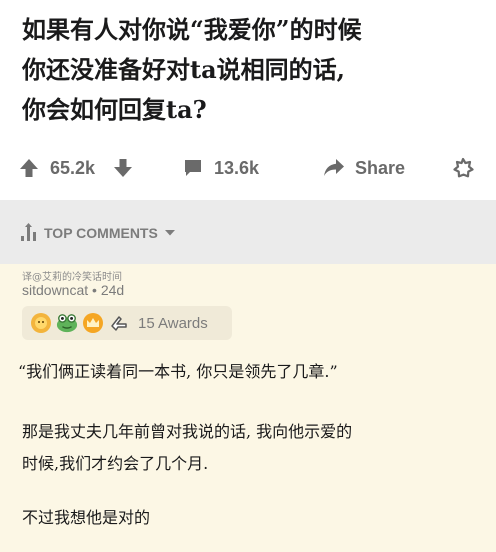 The height and width of the screenshot is (552, 496). I want to click on watermark: 译@艾莉的冷笑话时间, so click(72, 277).